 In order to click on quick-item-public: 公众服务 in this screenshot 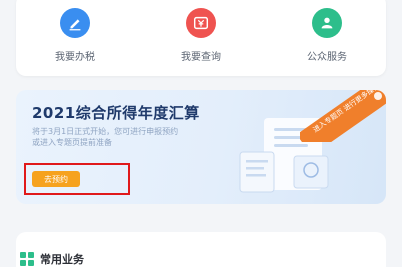, I will do `click(327, 38)`.